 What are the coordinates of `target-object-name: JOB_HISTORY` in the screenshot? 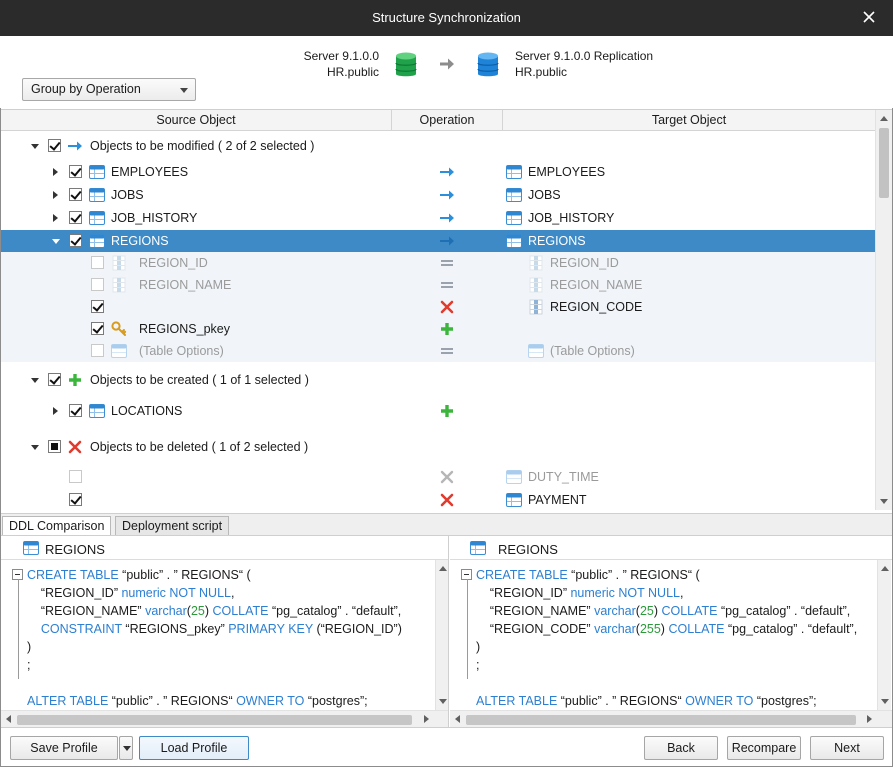 It's located at (571, 218).